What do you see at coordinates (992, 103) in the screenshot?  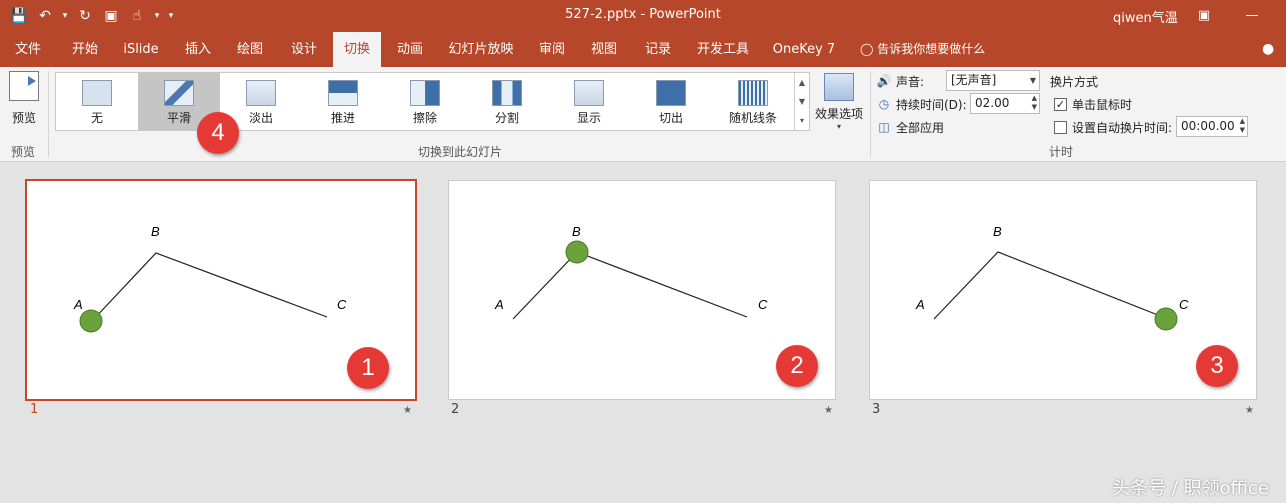 I see `duration-value: 02.00` at bounding box center [992, 103].